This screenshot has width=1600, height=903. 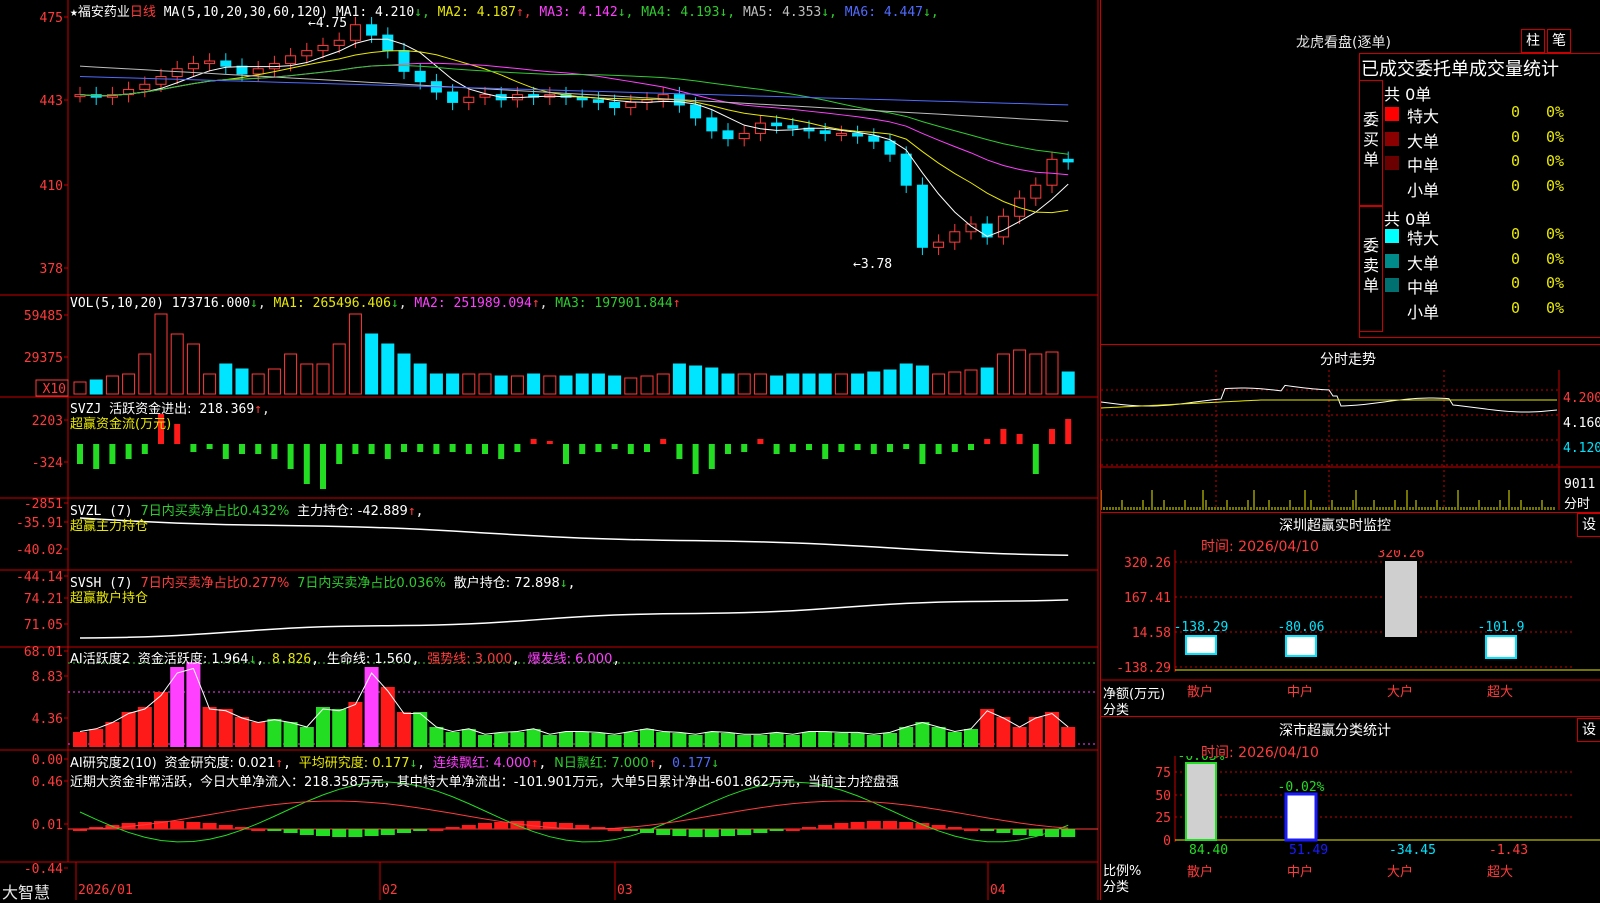 What do you see at coordinates (1348, 359) in the screenshot?
I see `intraday-title: 分时走势` at bounding box center [1348, 359].